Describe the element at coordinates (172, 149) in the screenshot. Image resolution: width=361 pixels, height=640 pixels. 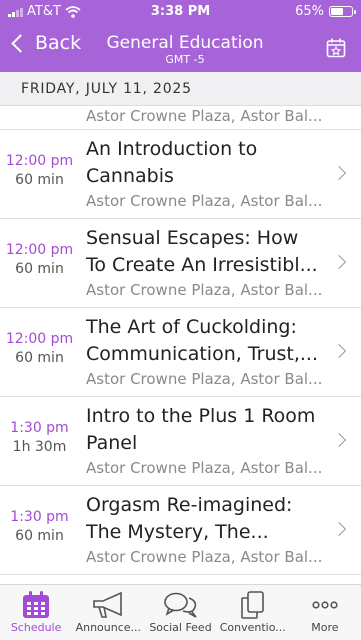
I see `session-title-line1: An Introduction to` at that location.